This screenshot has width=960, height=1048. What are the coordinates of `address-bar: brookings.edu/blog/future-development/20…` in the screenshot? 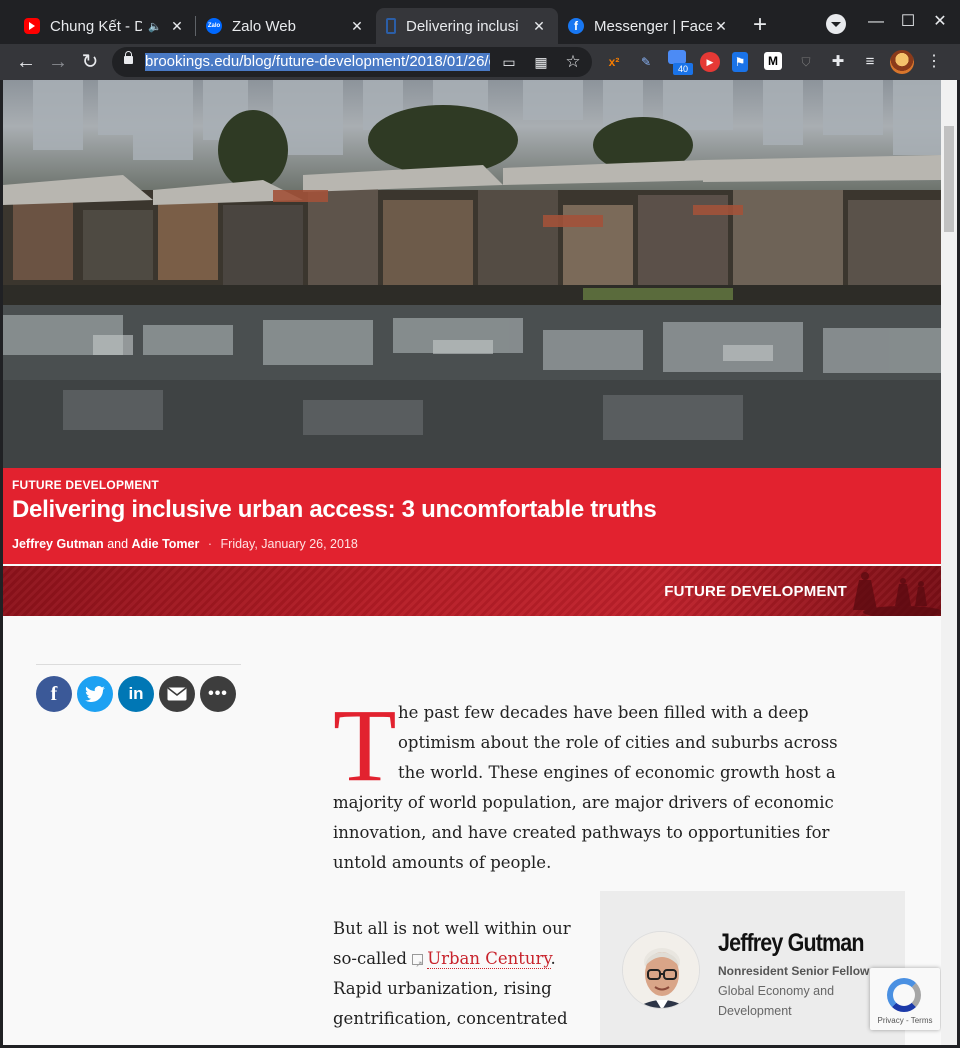 It's located at (352, 62).